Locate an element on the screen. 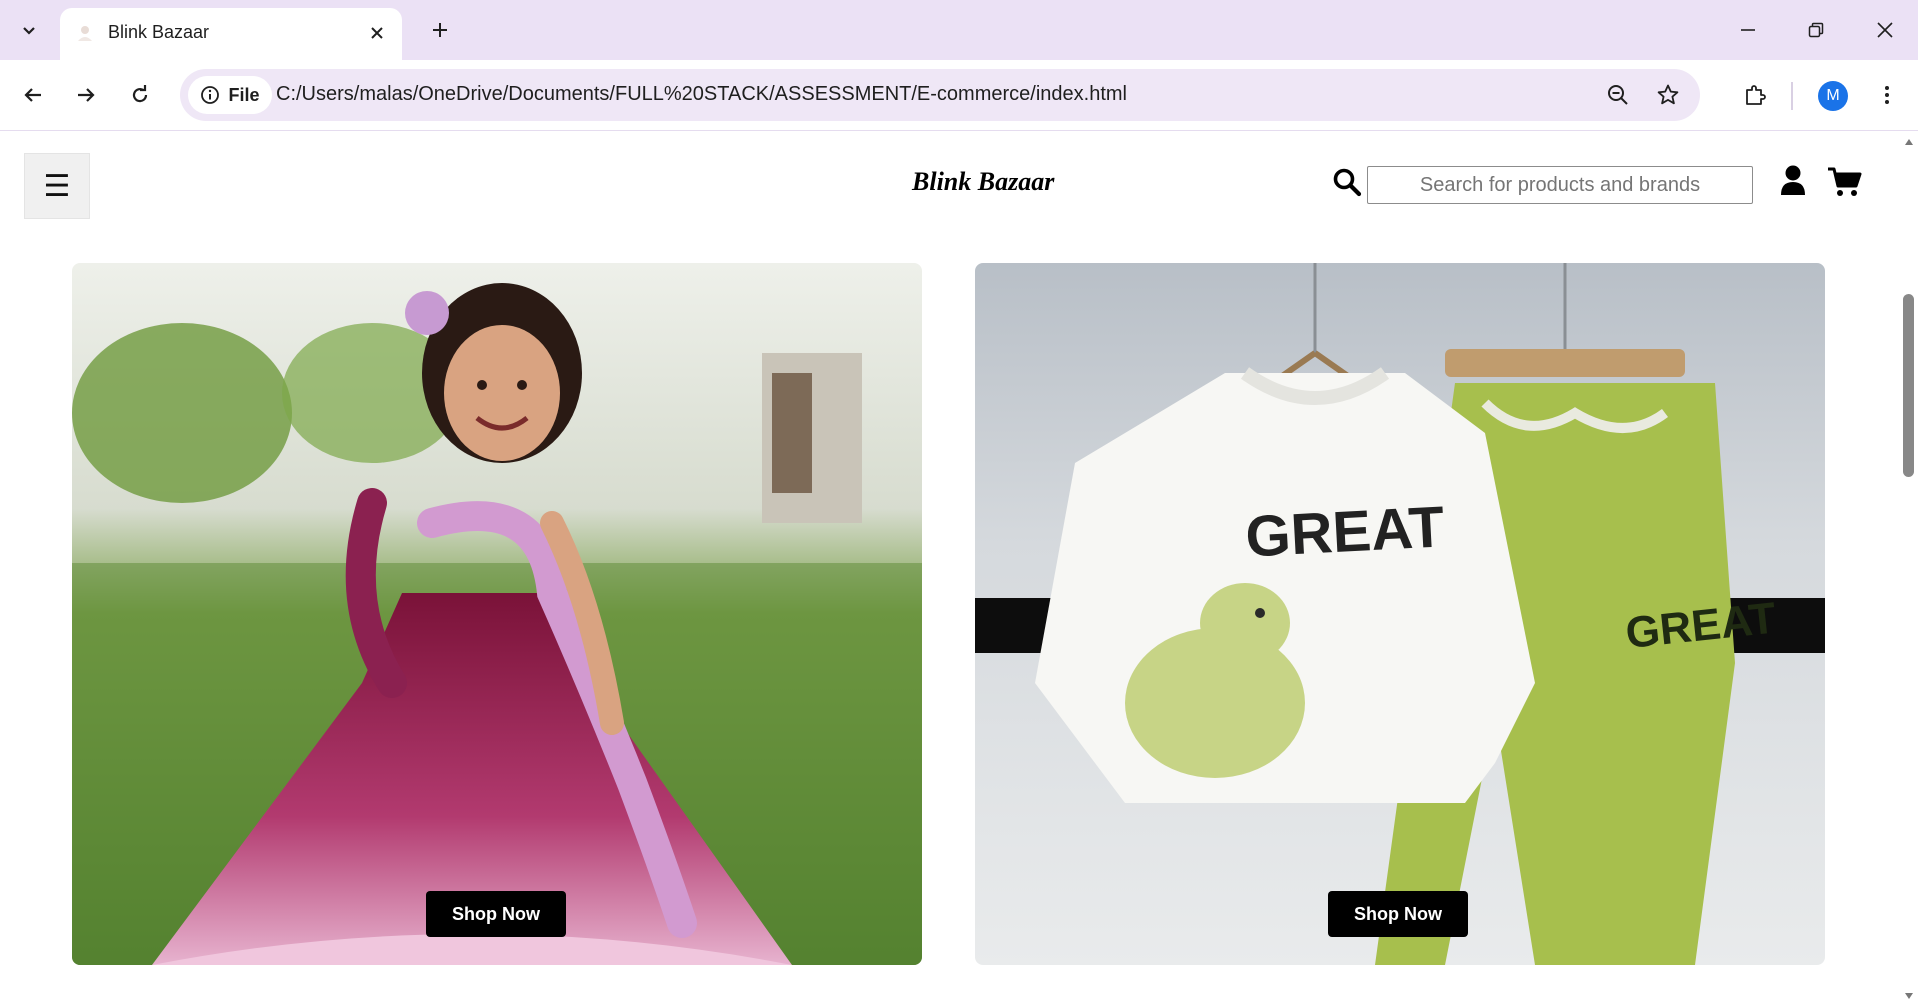 The image size is (1918, 1006). more-vertical-icon is located at coordinates (1887, 95).